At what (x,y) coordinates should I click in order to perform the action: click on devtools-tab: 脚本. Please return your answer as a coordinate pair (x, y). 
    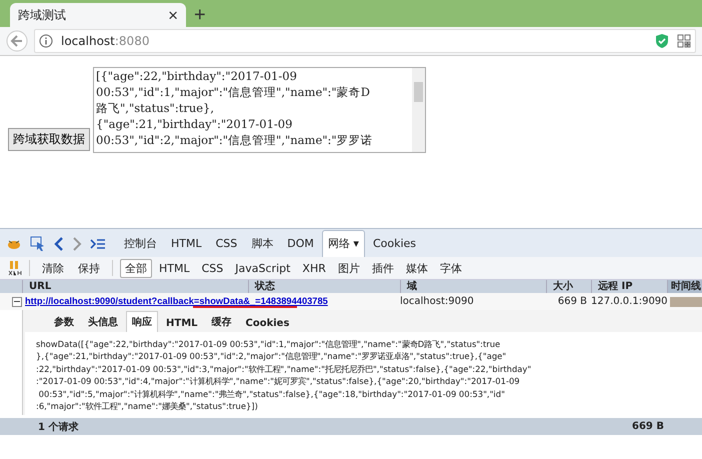
    Looking at the image, I should click on (262, 243).